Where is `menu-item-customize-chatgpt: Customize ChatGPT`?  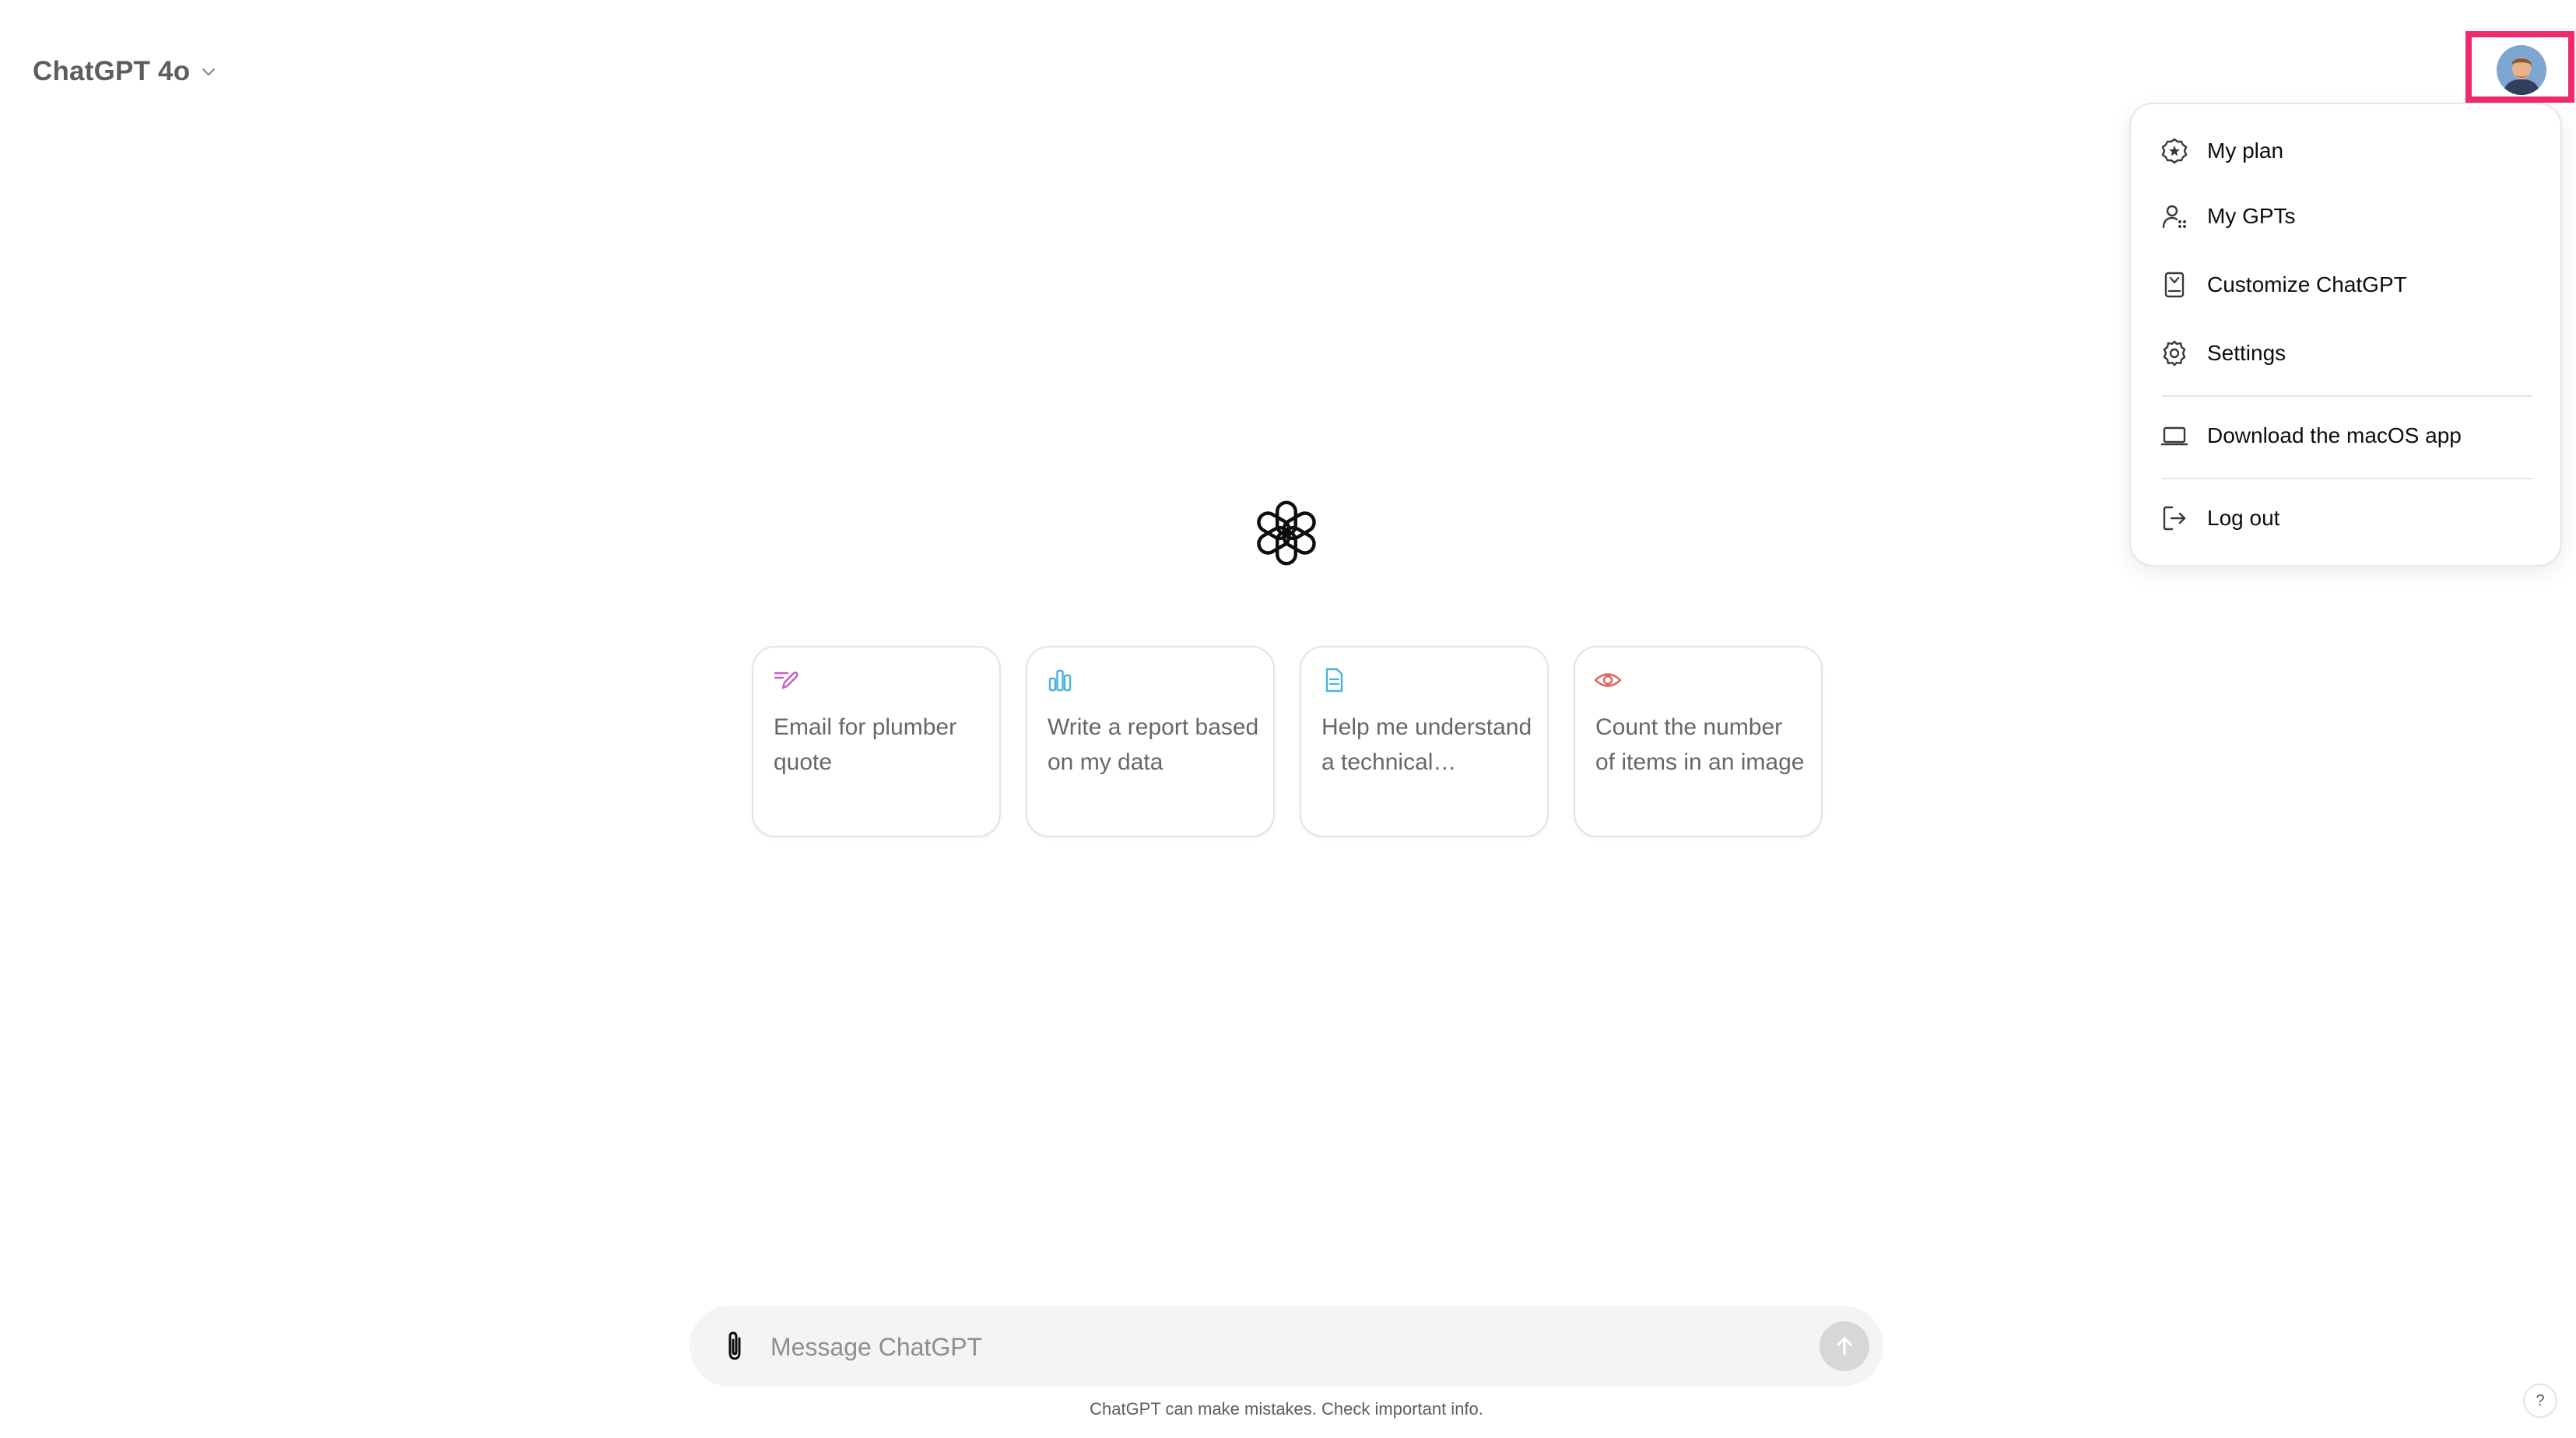 menu-item-customize-chatgpt: Customize ChatGPT is located at coordinates (2347, 284).